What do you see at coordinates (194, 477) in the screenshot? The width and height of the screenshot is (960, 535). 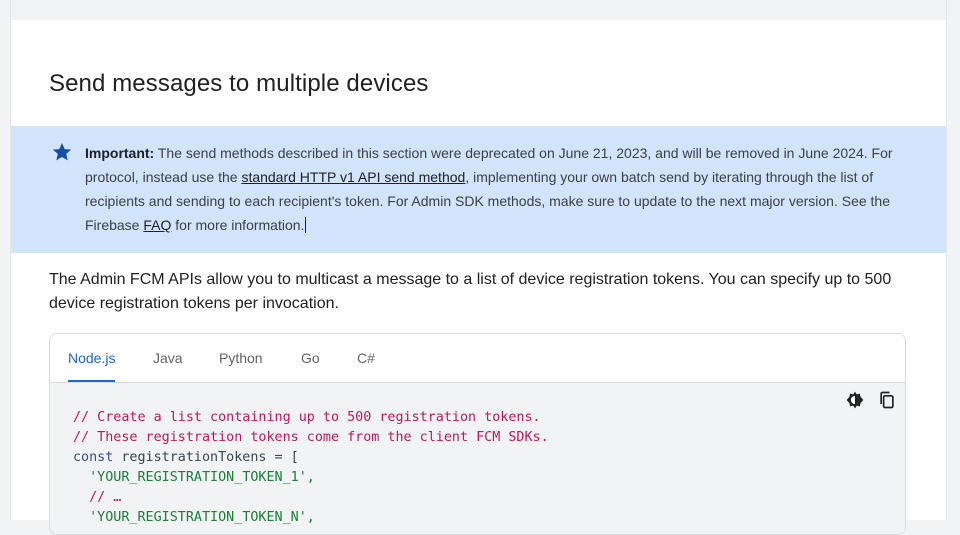 I see `code-line: 'YOUR_REGISTRATION_TOKEN_1',` at bounding box center [194, 477].